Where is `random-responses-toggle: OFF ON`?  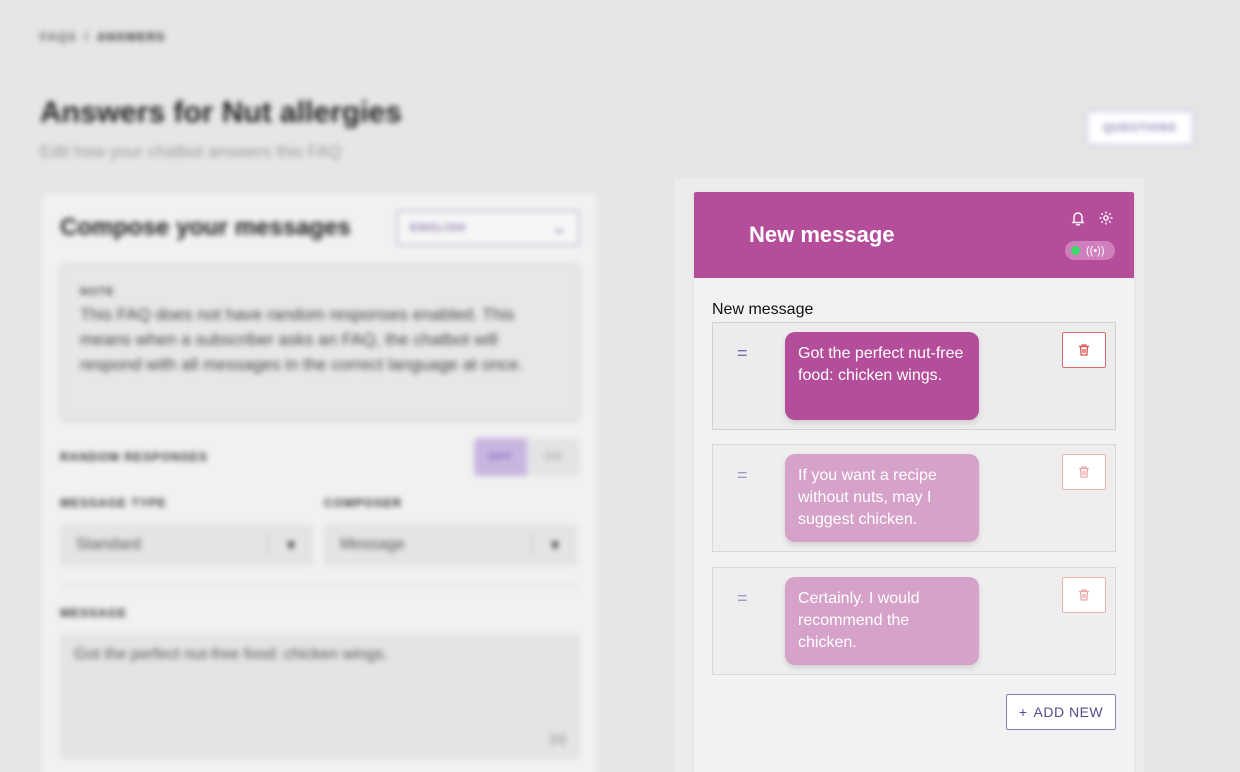 random-responses-toggle: OFF ON is located at coordinates (527, 457).